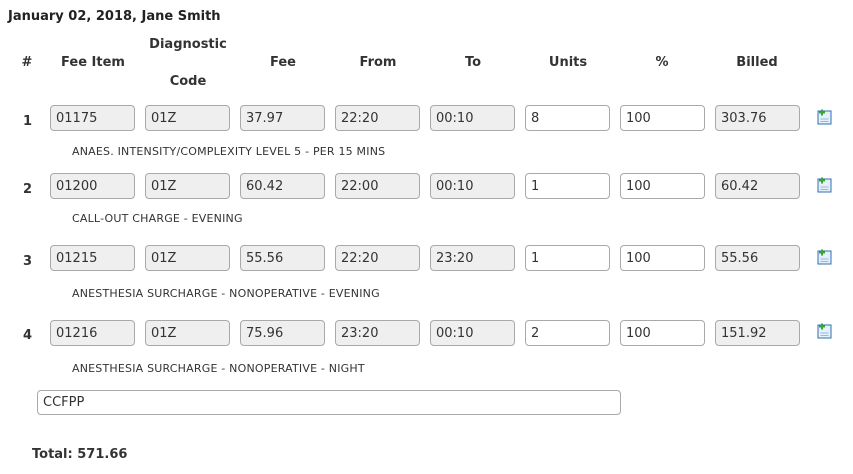  Describe the element at coordinates (114, 16) in the screenshot. I see `claim-header: January 02, 2018, Jane Smith` at that location.